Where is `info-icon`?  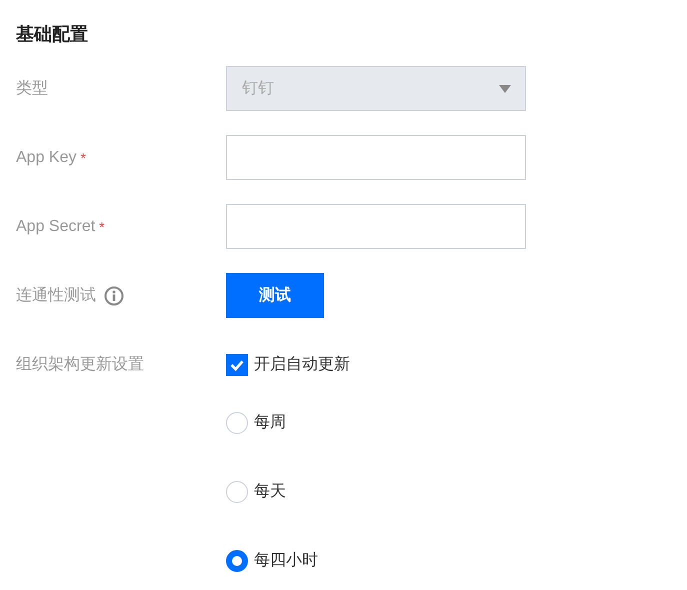 info-icon is located at coordinates (114, 296).